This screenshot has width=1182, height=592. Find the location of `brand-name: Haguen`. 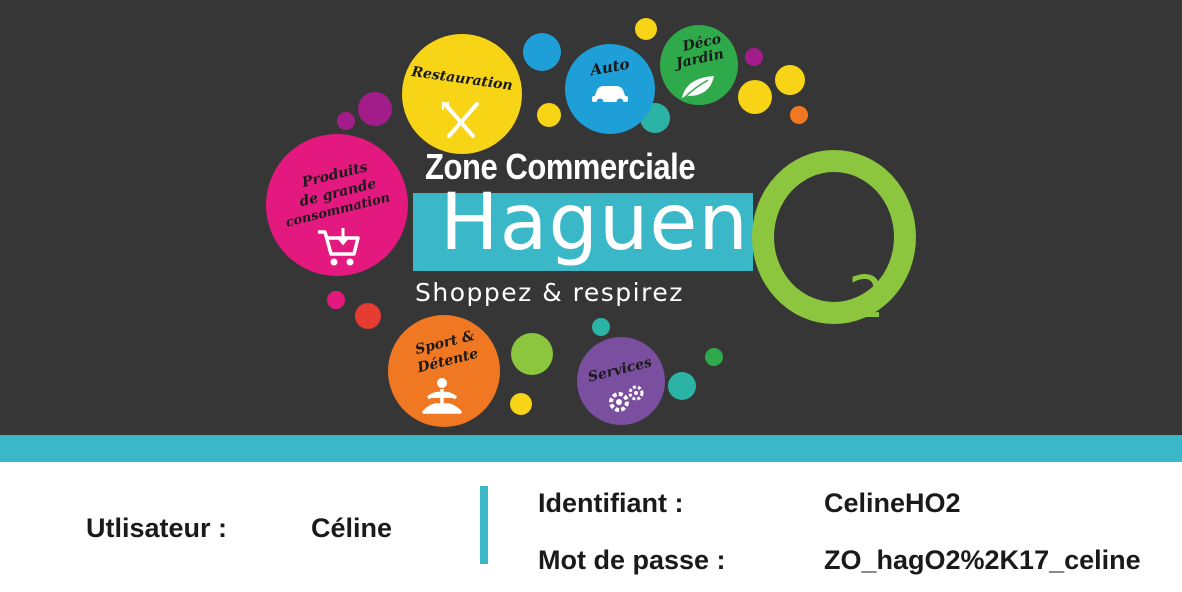

brand-name: Haguen is located at coordinates (594, 223).